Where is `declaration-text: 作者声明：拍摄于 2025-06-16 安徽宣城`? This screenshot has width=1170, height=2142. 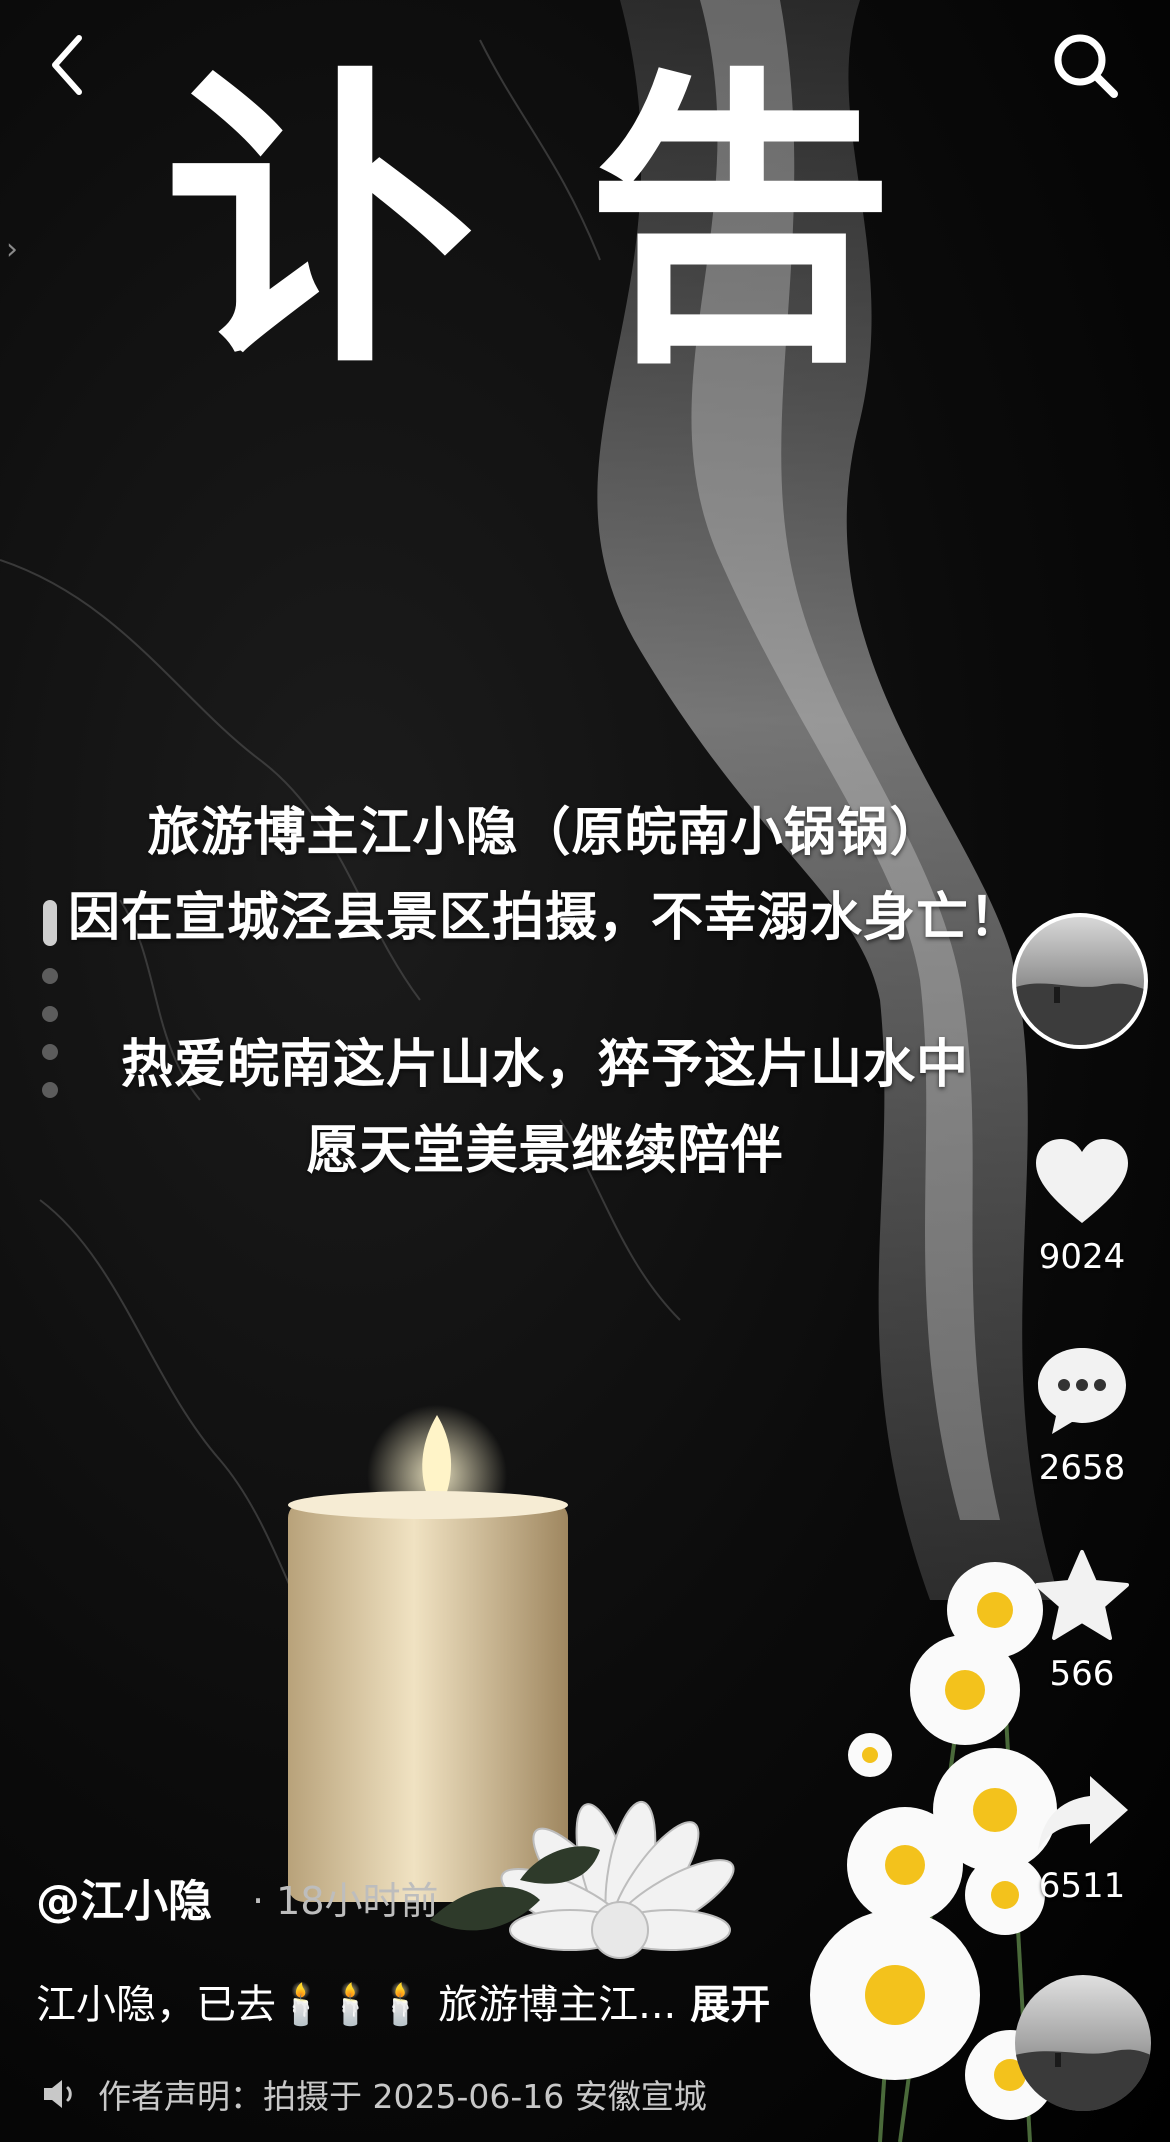 declaration-text: 作者声明：拍摄于 2025-06-16 安徽宣城 is located at coordinates (402, 2096).